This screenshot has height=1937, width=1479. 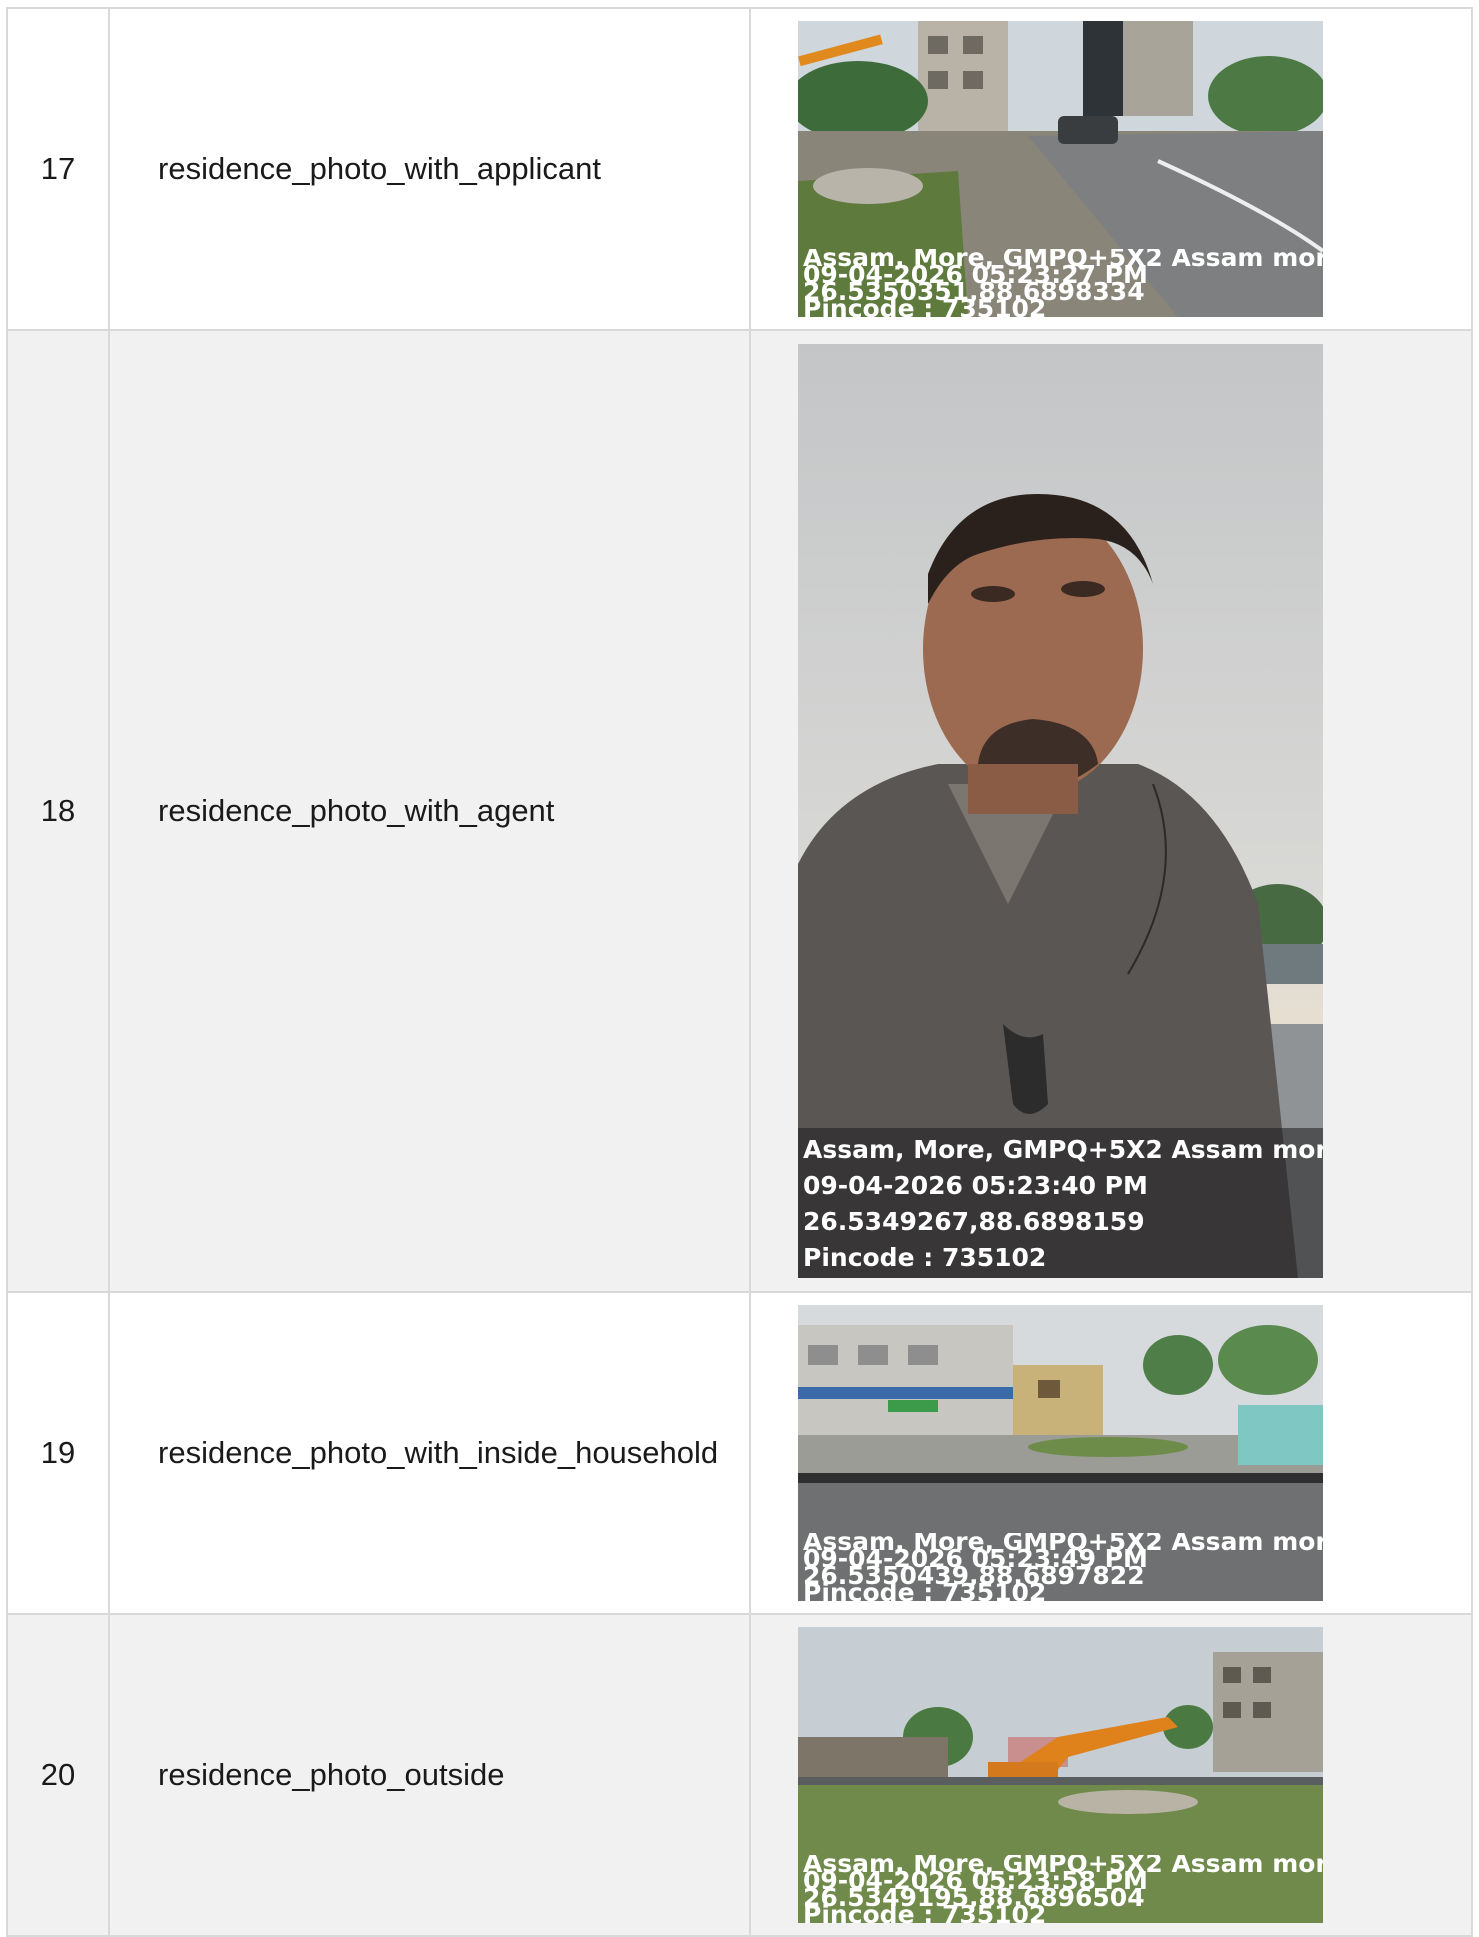 What do you see at coordinates (429, 1775) in the screenshot?
I see `photo-label: residence_photo_outside` at bounding box center [429, 1775].